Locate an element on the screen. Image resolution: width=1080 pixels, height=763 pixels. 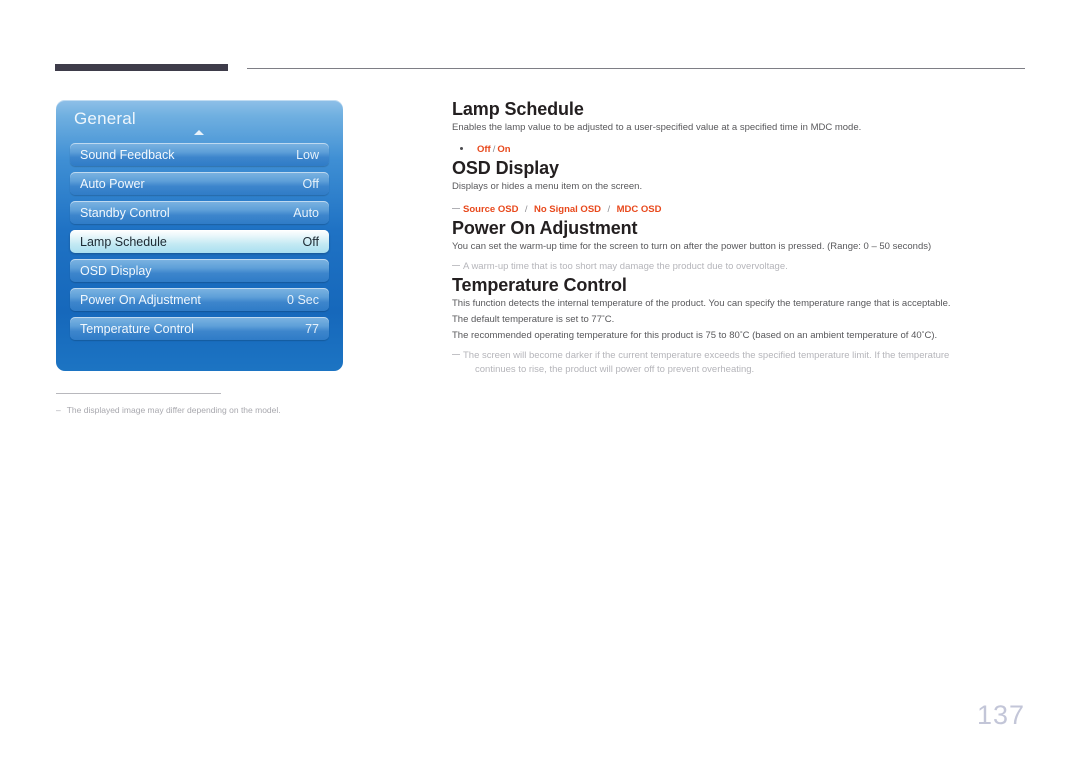
osd-row-value: 77 is located at coordinates (312, 328).